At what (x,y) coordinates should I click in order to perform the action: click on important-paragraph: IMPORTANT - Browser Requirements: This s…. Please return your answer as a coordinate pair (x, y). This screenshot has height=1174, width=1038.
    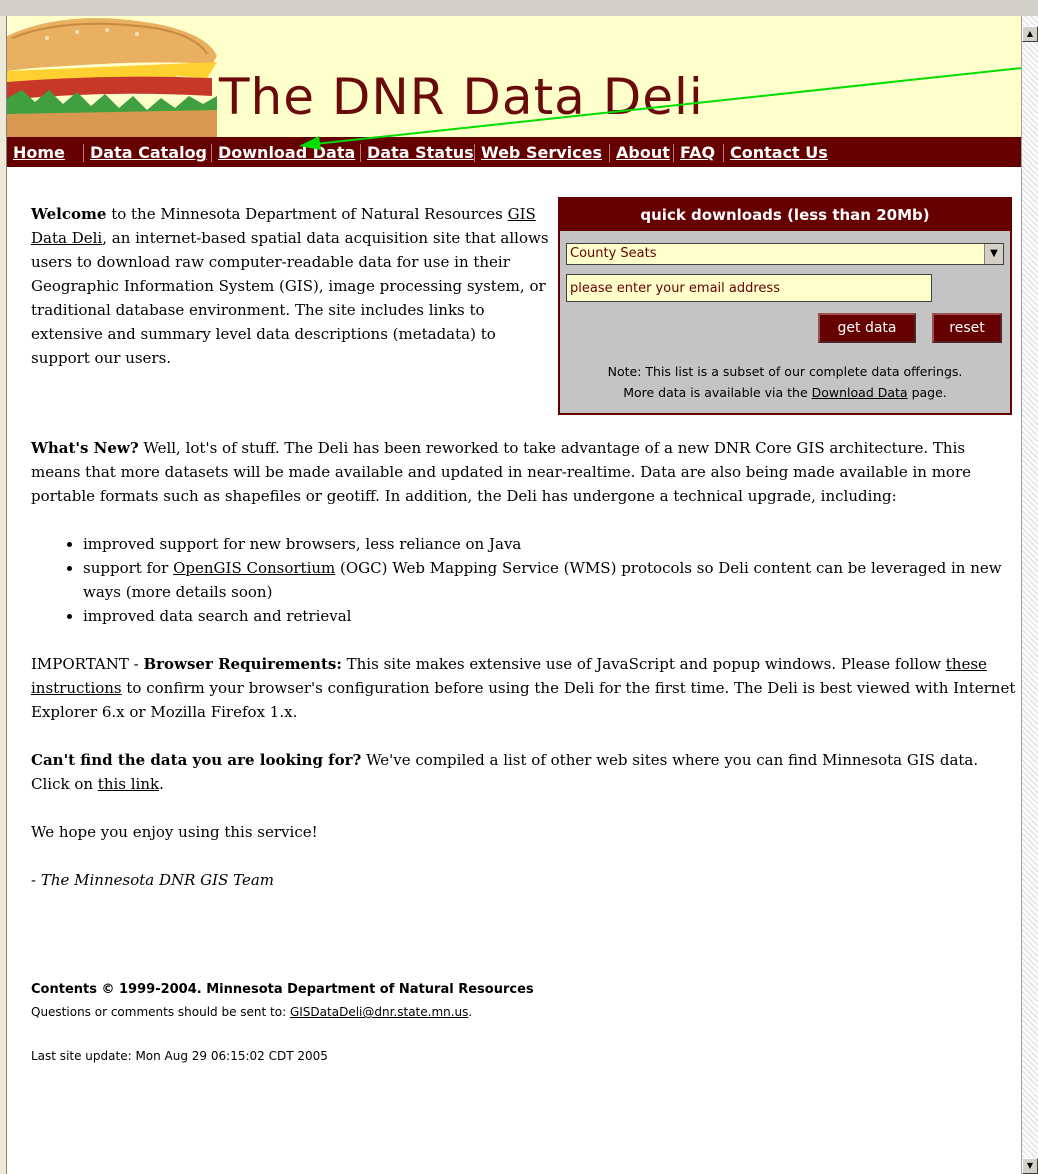
    Looking at the image, I should click on (523, 688).